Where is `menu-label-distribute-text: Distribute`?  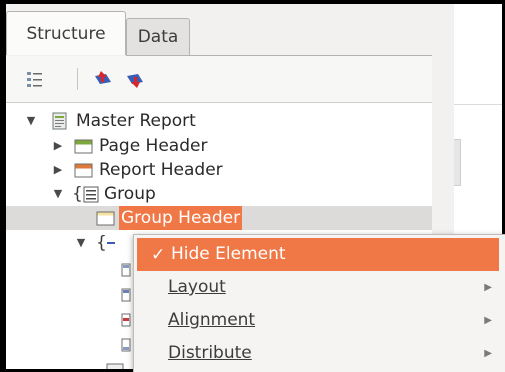
menu-label-distribute-text: Distribute is located at coordinates (210, 353).